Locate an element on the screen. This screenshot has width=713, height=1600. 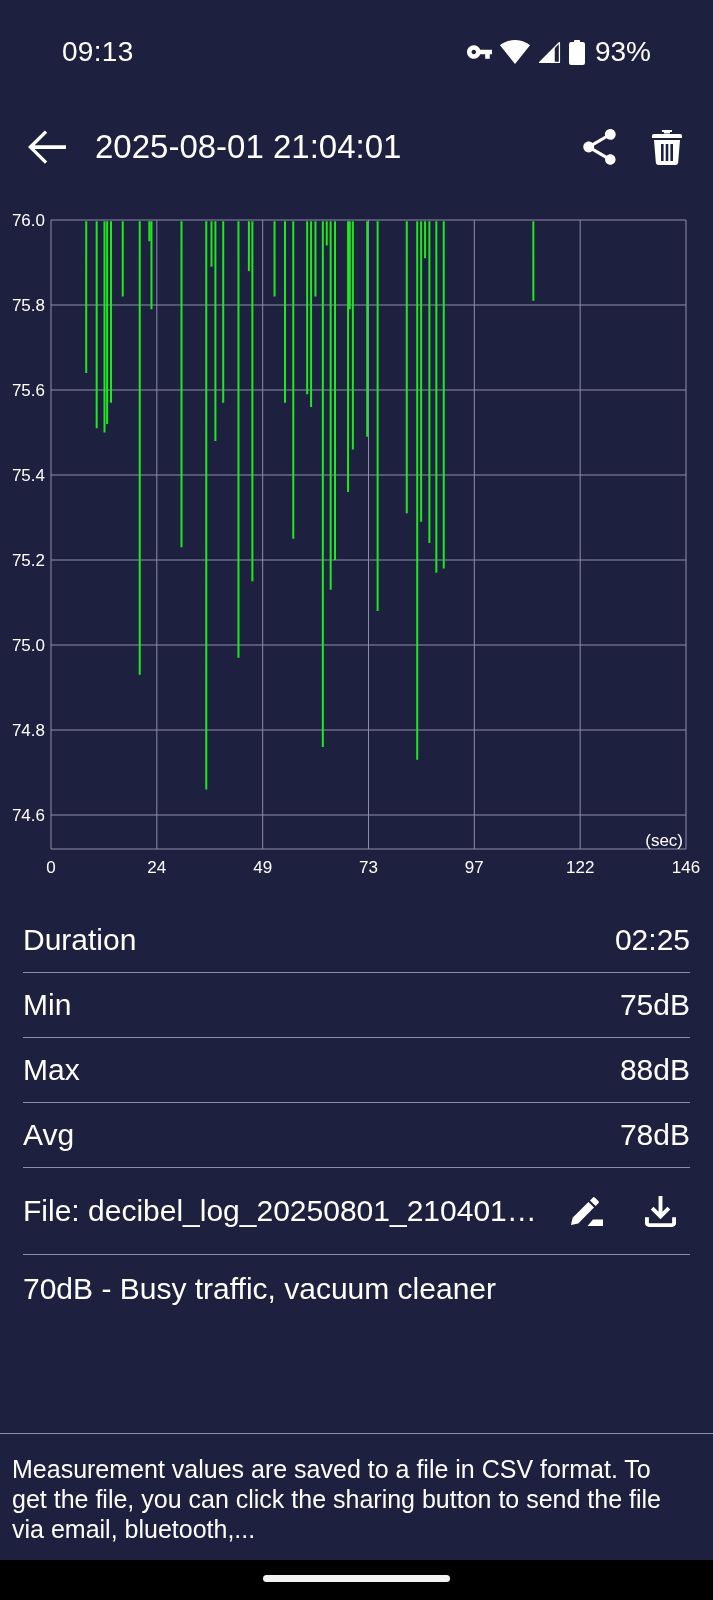
stat-label: Max is located at coordinates (51, 1070).